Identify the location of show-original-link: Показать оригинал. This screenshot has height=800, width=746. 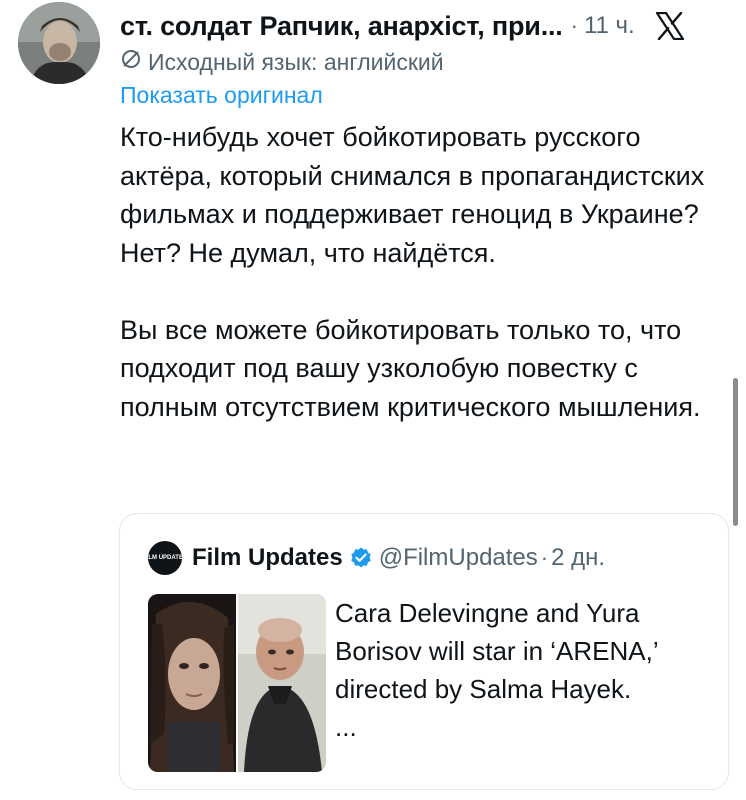
(221, 95).